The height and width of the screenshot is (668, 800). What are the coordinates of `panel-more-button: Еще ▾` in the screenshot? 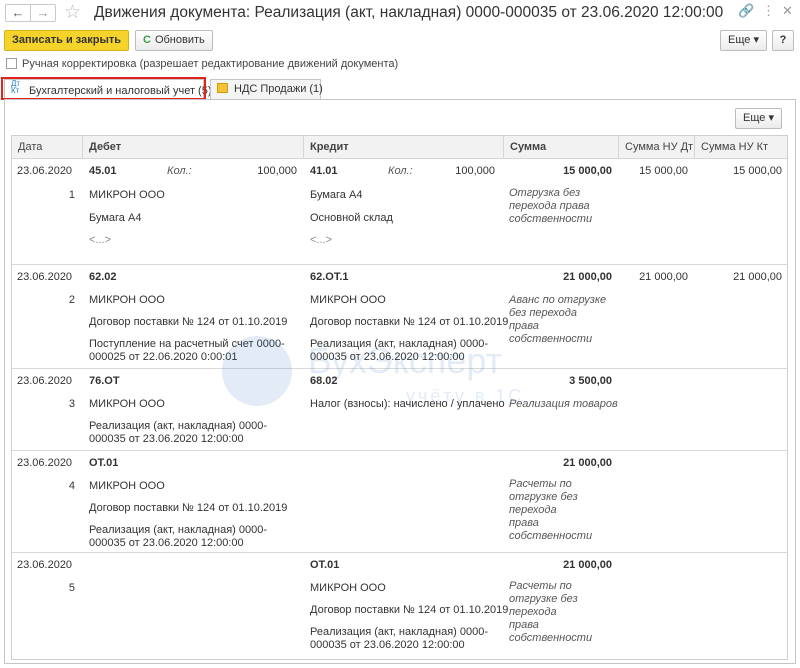 It's located at (758, 118).